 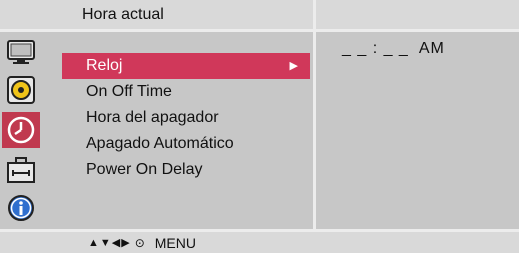 I want to click on sidebar-item-information, so click(x=21, y=208).